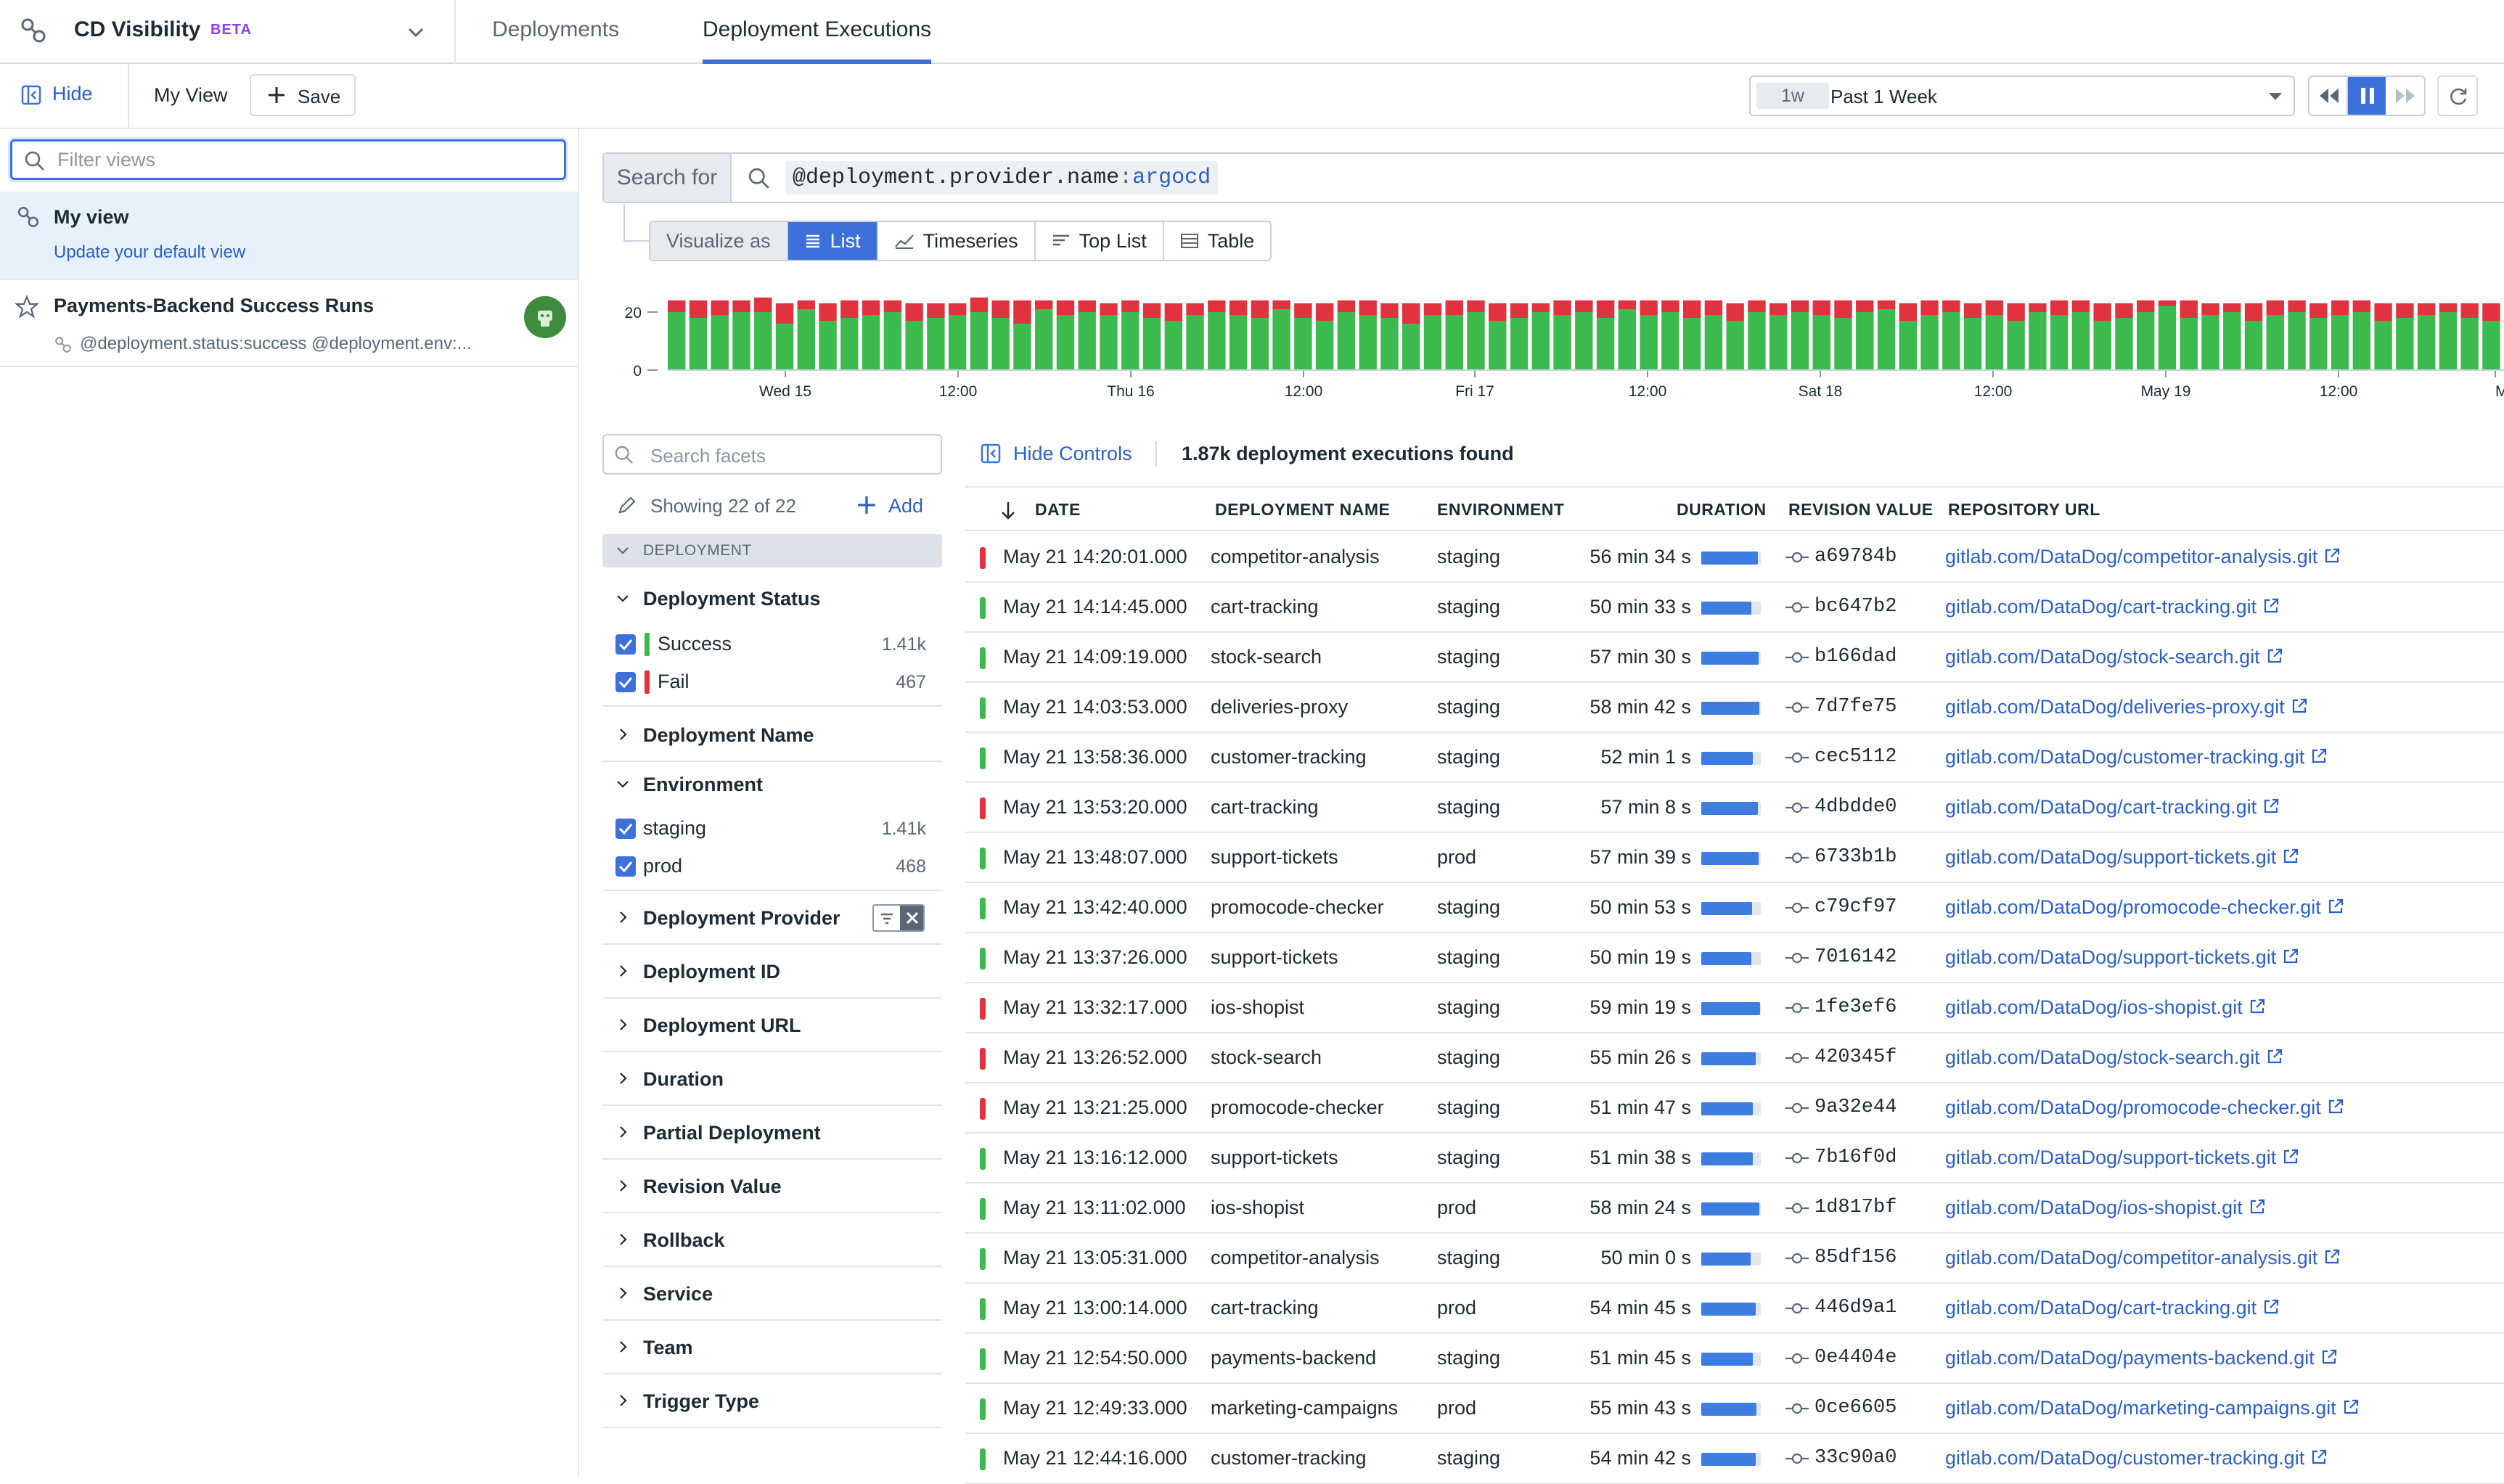 The width and height of the screenshot is (2504, 1484). Describe the element at coordinates (2133, 1107) in the screenshot. I see `repository-url-link: gitlab.com/DataDog/promocode-checker.git` at that location.